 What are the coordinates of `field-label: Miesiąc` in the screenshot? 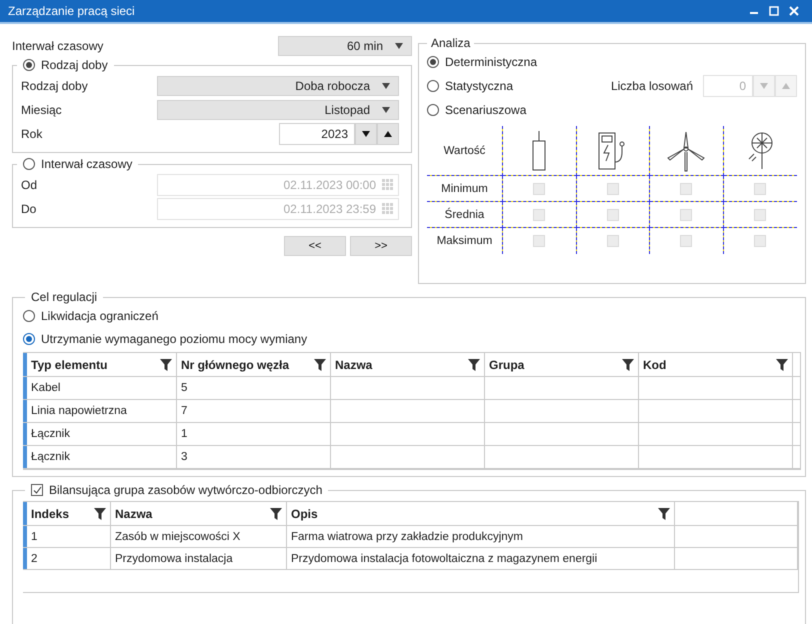 It's located at (41, 110).